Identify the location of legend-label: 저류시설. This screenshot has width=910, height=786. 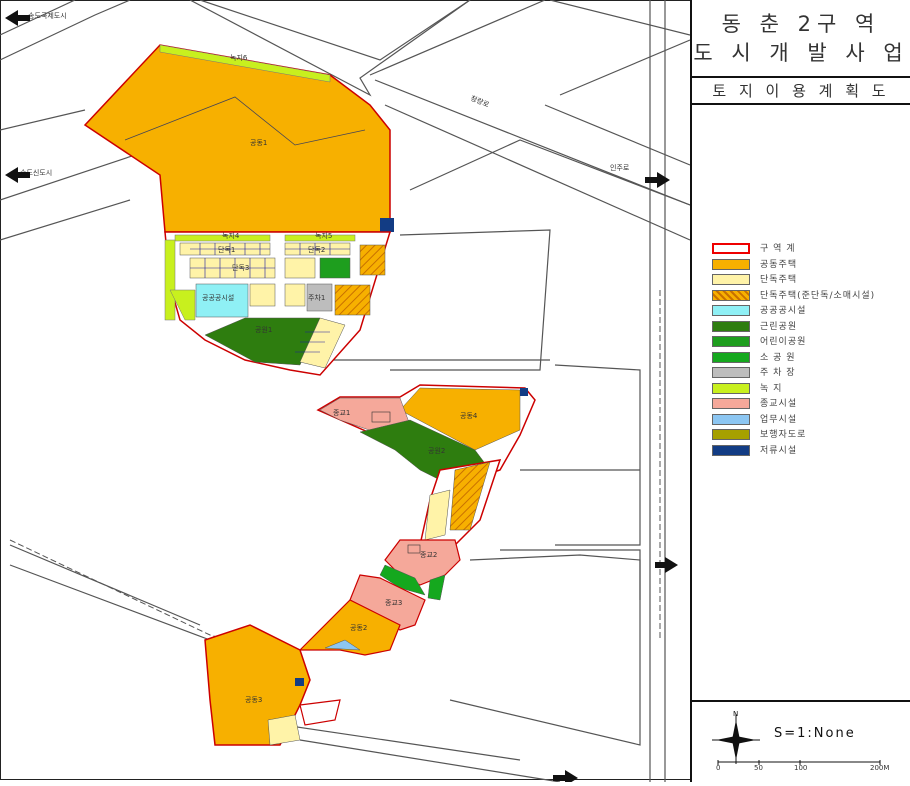
(779, 450).